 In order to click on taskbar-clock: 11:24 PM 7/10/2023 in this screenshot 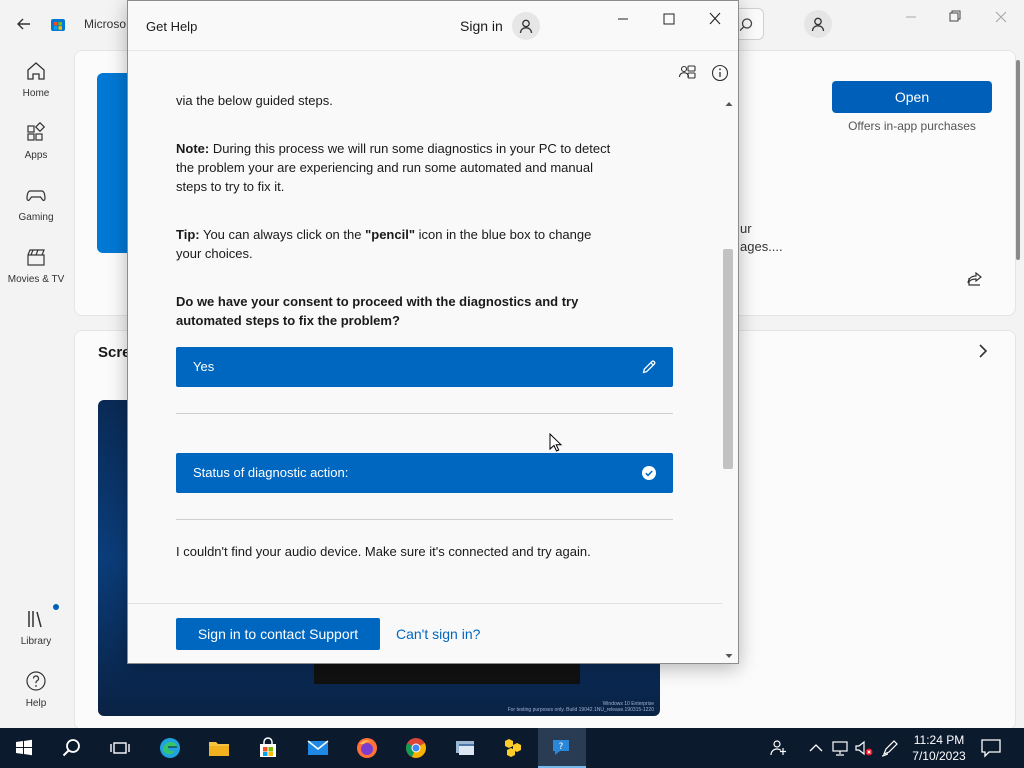, I will do `click(939, 748)`.